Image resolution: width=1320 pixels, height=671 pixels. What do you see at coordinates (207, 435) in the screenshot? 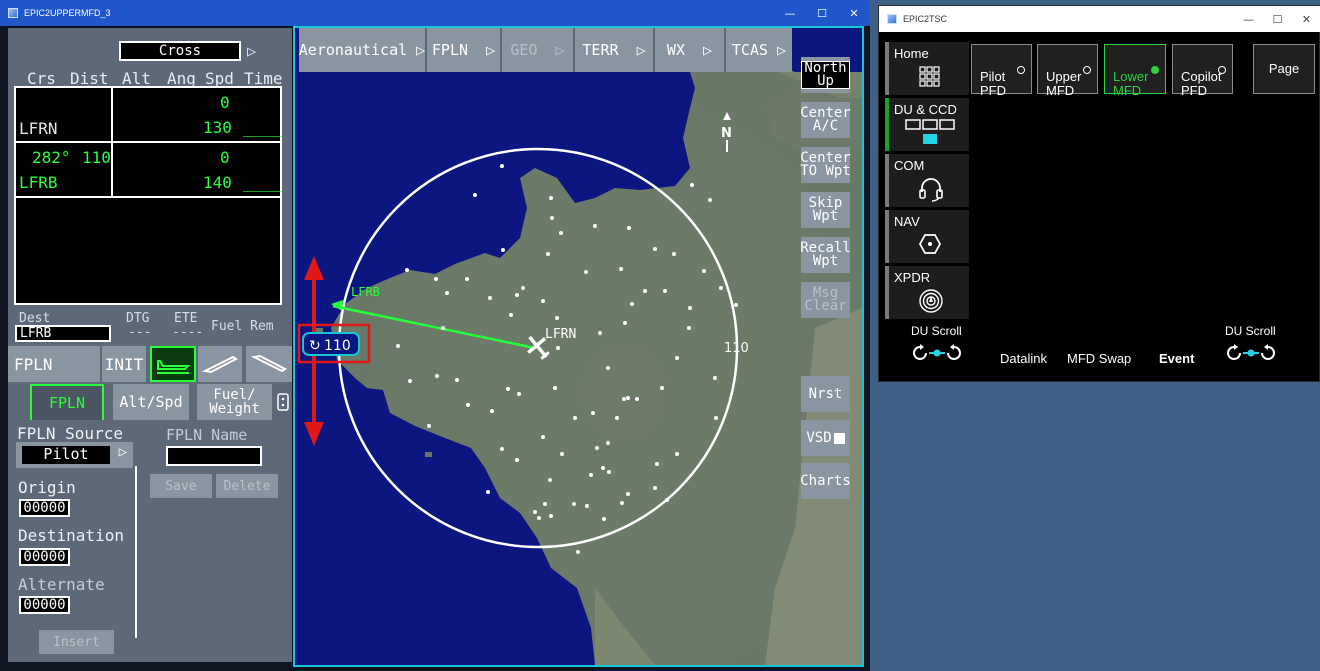
I see `fpln-name-label: FPLN Name` at bounding box center [207, 435].